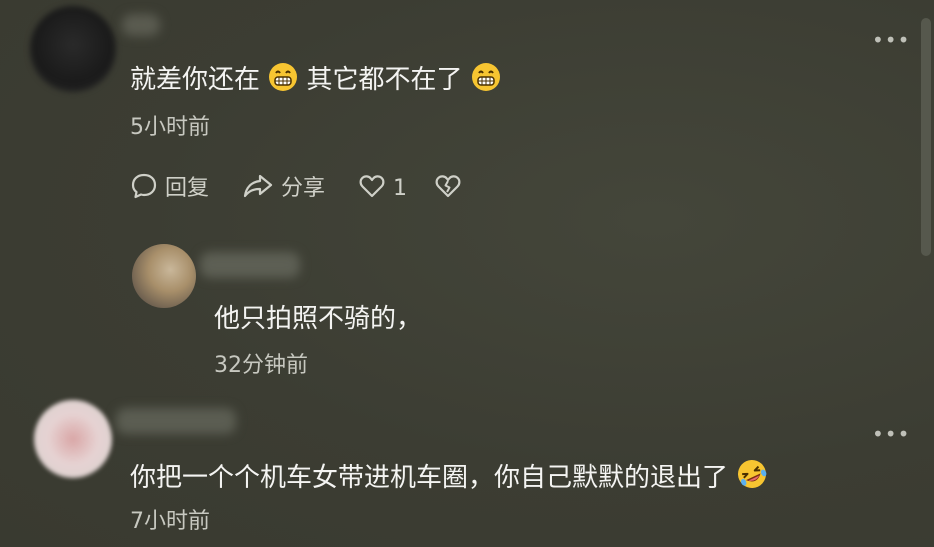 Image resolution: width=934 pixels, height=547 pixels. Describe the element at coordinates (429, 478) in the screenshot. I see `comment-text-body: 你把一个个机车女带进机车圈，你自己默默的退出了` at that location.